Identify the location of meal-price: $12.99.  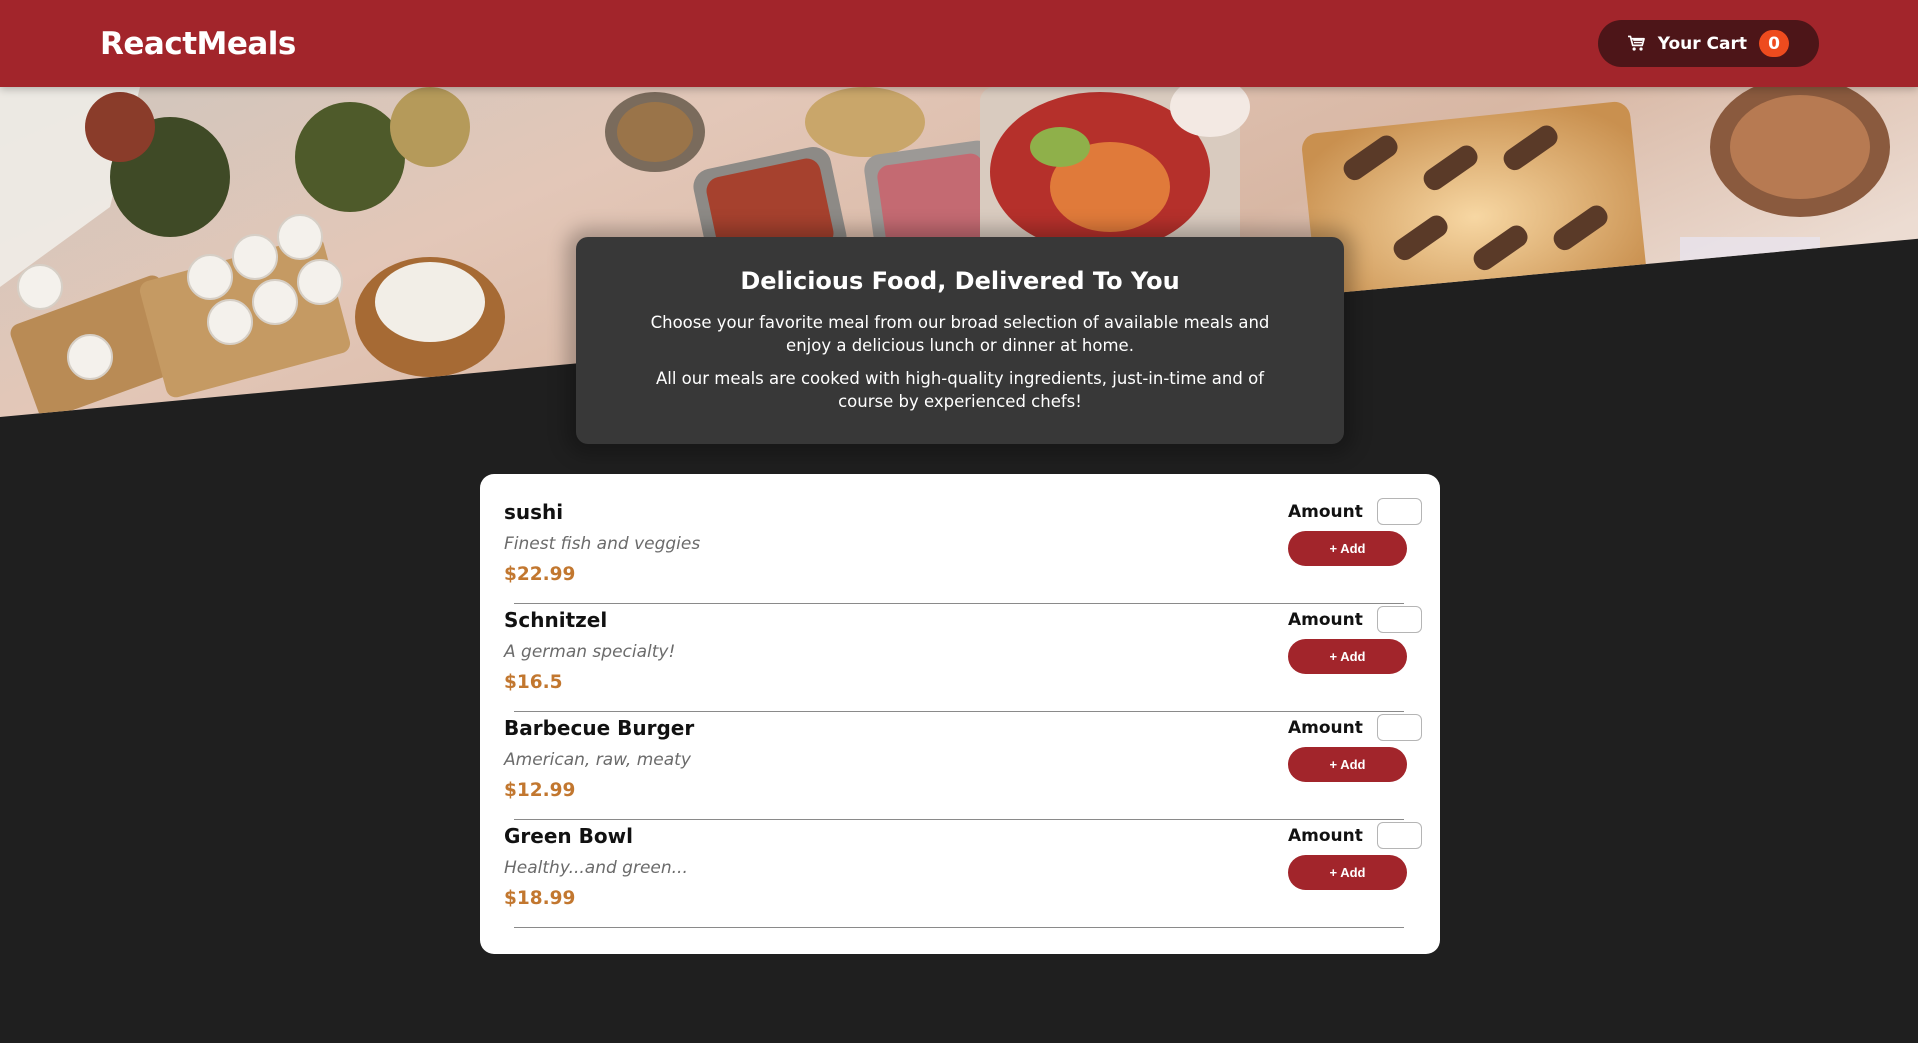
(540, 790).